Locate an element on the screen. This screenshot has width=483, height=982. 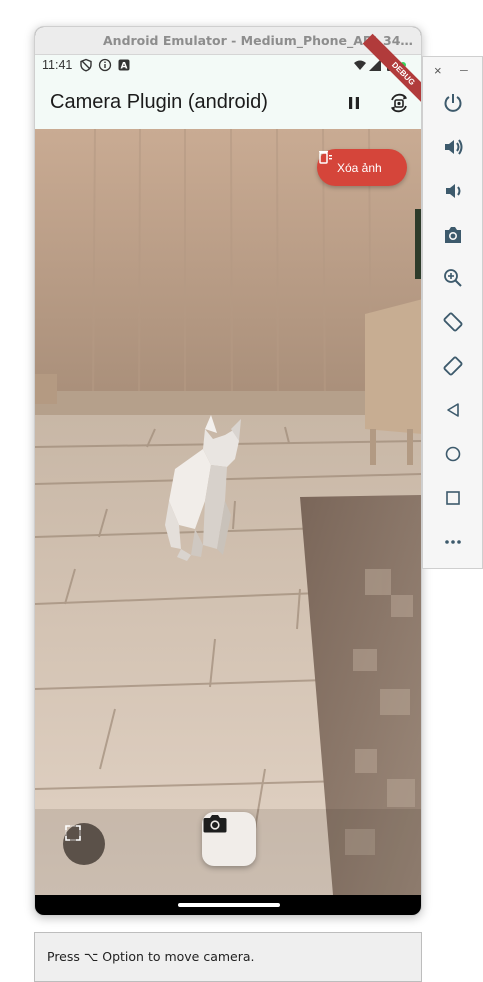
rotate-right-button is located at coordinates (453, 366).